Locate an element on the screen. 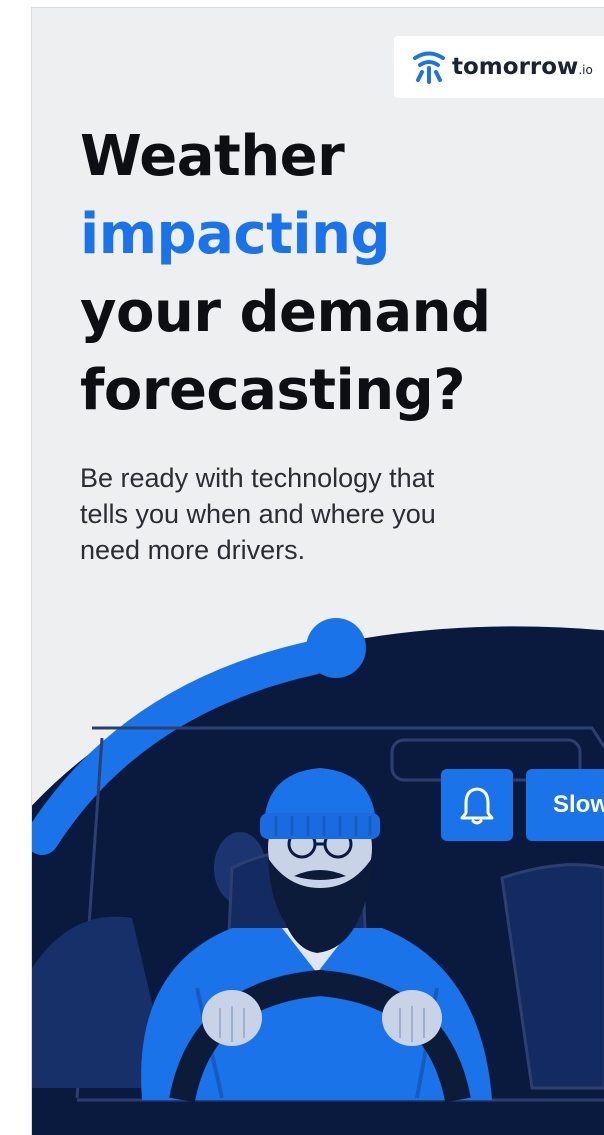 The height and width of the screenshot is (1135, 604). bell-icon is located at coordinates (477, 806).